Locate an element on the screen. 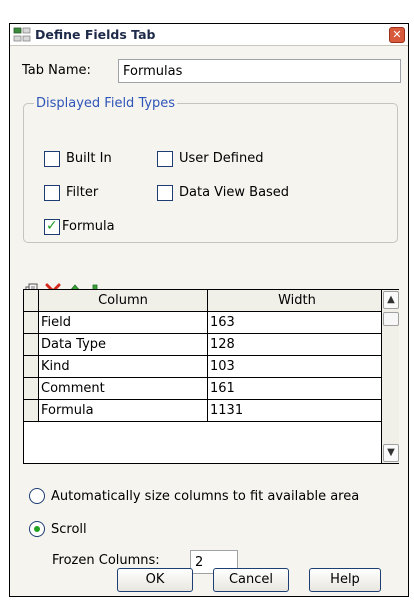 This screenshot has width=414, height=600. checkbox-user-defined is located at coordinates (165, 159).